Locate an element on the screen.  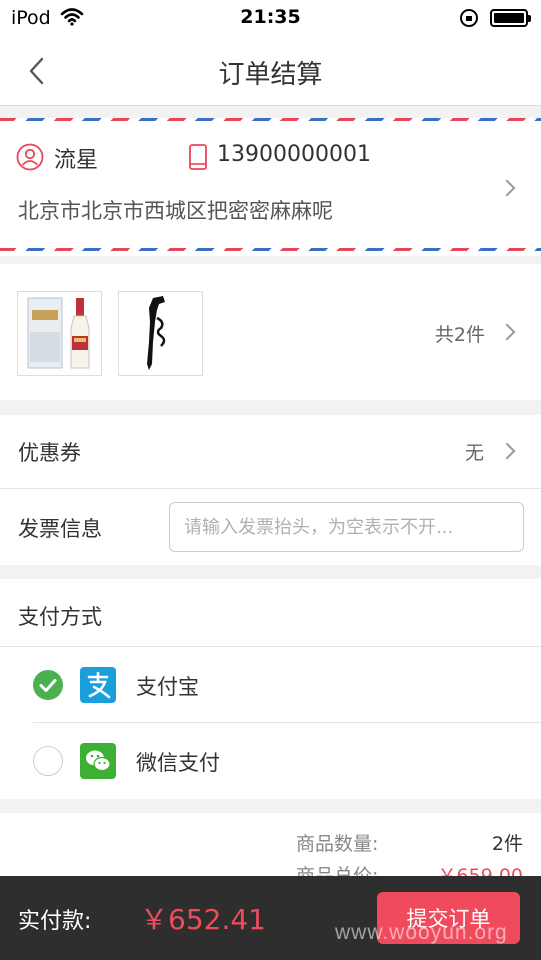
user-icon is located at coordinates (30, 160).